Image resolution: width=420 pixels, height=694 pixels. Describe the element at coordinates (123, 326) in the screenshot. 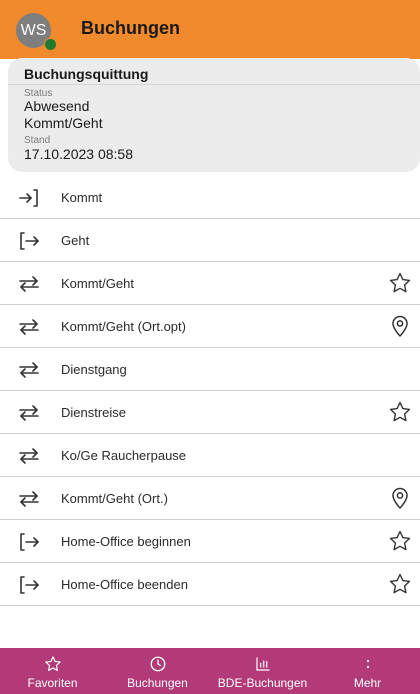

I see `action-label: Kommt/Geht (Ort.opt)` at that location.